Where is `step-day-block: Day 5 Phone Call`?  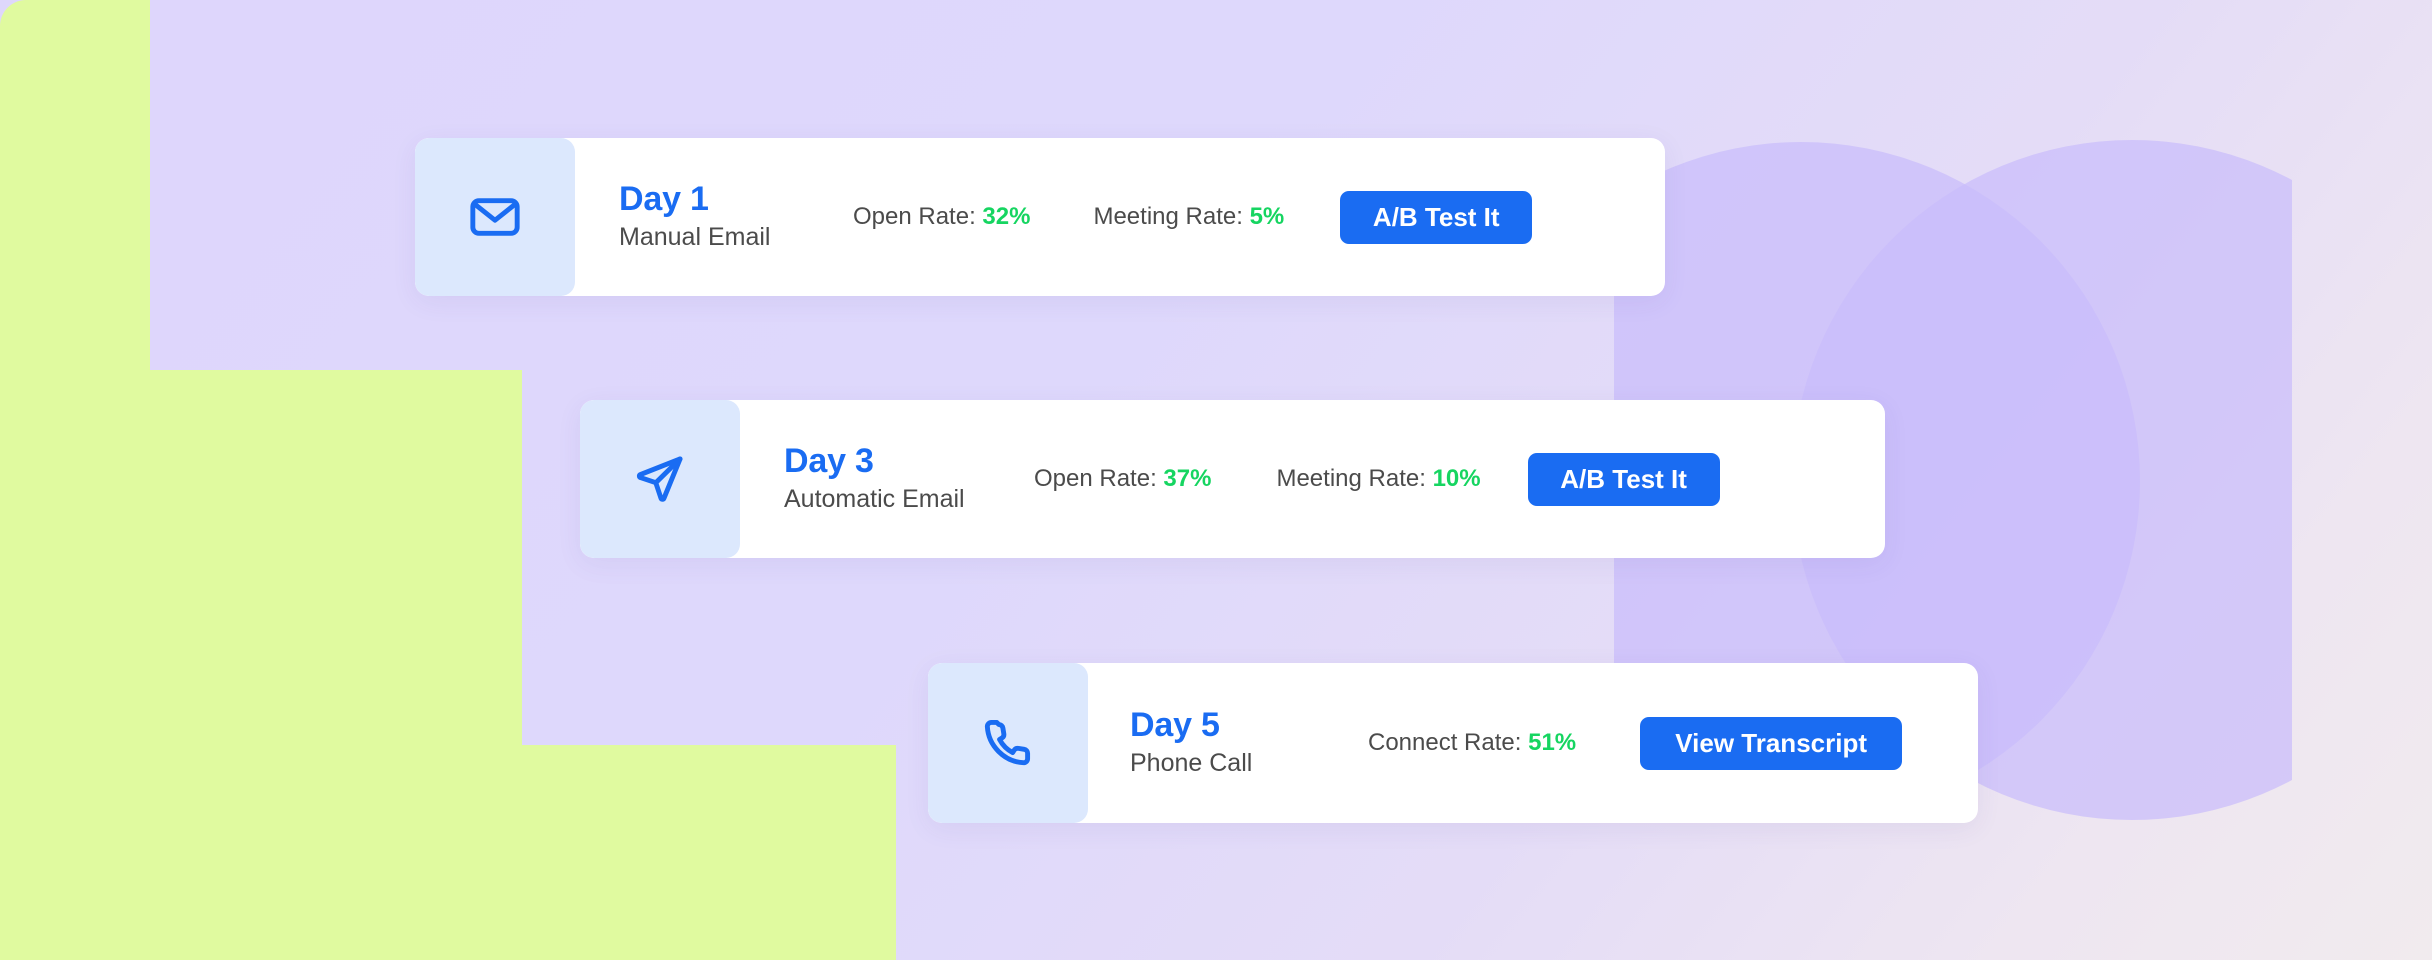
step-day-block: Day 5 Phone Call is located at coordinates (1215, 742).